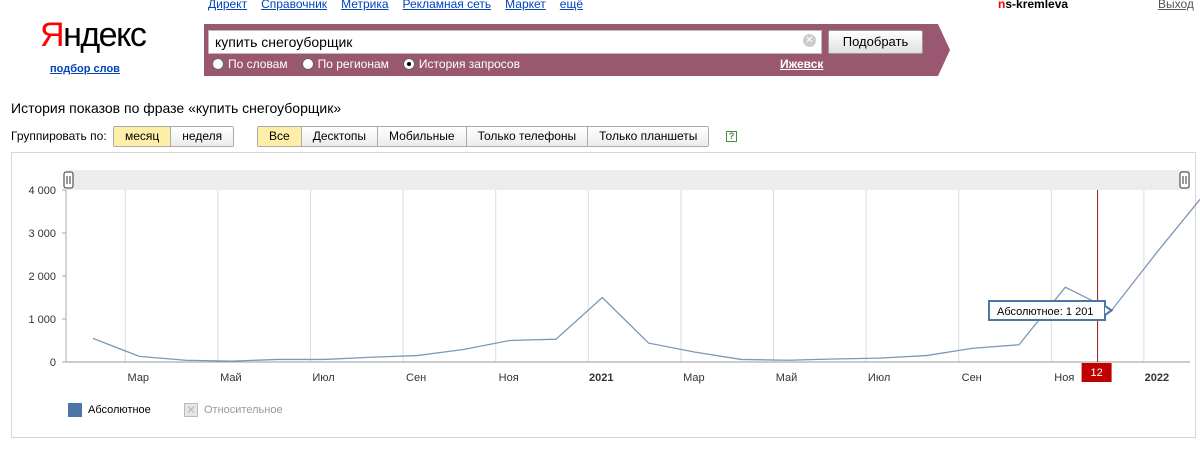 The height and width of the screenshot is (461, 1200). Describe the element at coordinates (42, 320) in the screenshot. I see `y-tick-label: 1 000` at that location.